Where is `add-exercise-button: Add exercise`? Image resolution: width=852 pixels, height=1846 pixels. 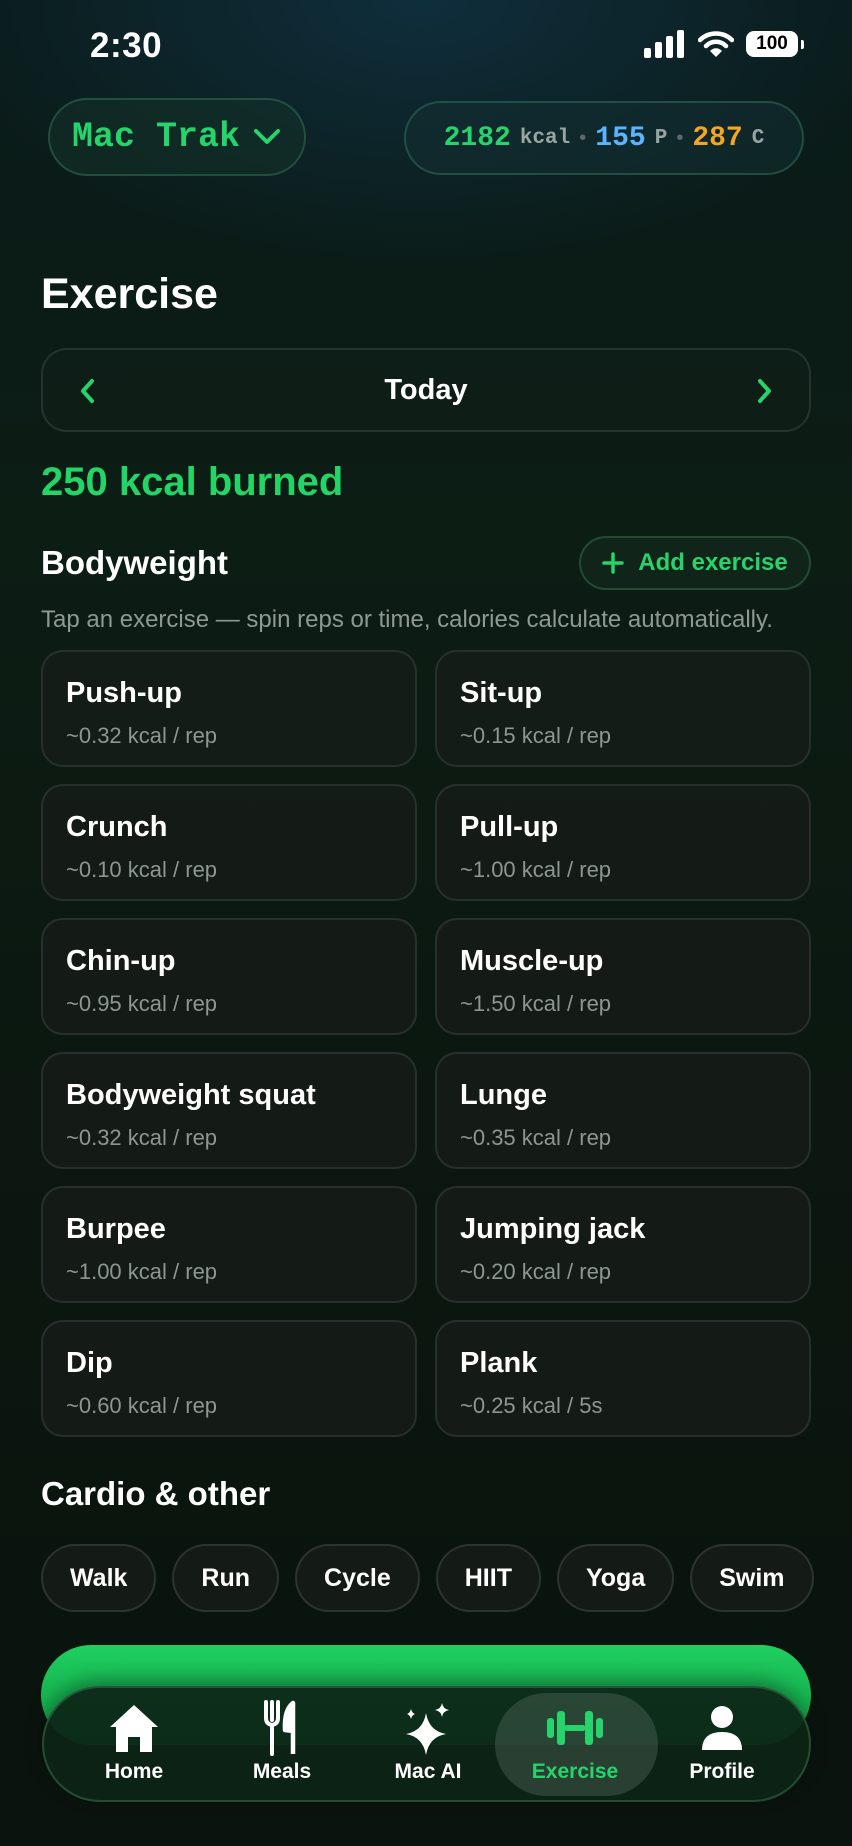 add-exercise-button: Add exercise is located at coordinates (695, 563).